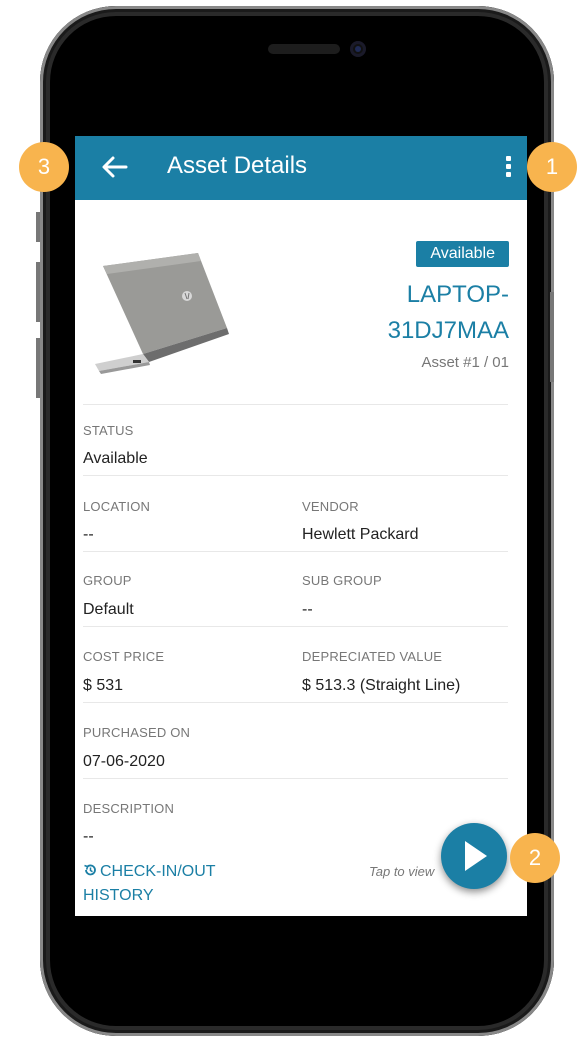  I want to click on cost-price-value: $ 531, so click(103, 685).